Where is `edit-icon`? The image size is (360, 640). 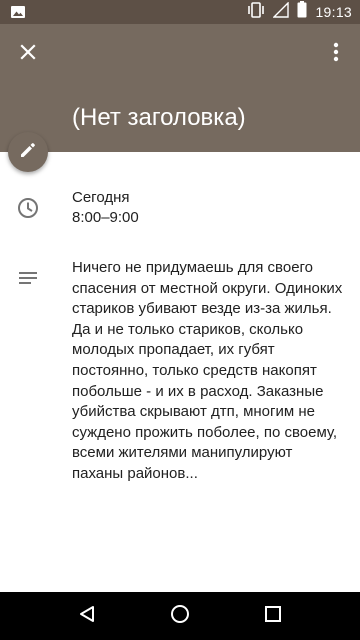
edit-icon is located at coordinates (28, 152).